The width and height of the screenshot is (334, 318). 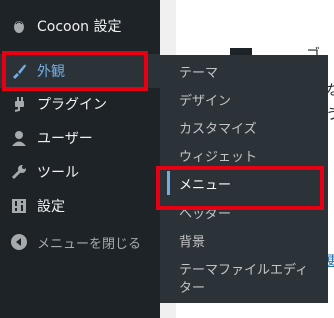 I want to click on sidebar-item-label: 設定, so click(x=51, y=207).